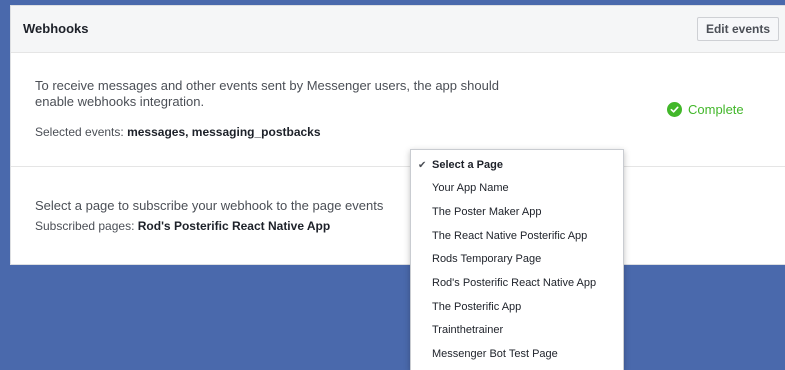 Image resolution: width=785 pixels, height=370 pixels. Describe the element at coordinates (79, 132) in the screenshot. I see `selected-events-label: Selected events:` at that location.